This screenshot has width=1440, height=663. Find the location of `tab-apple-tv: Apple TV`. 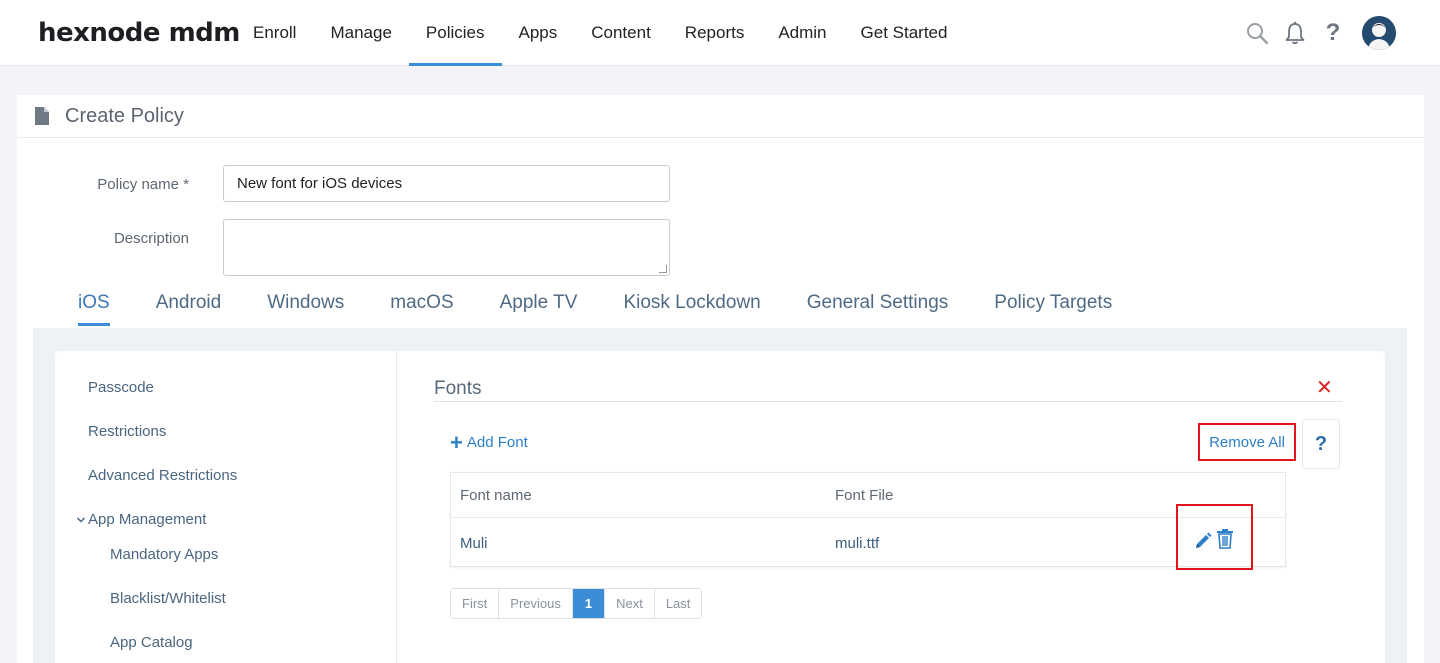

tab-apple-tv: Apple TV is located at coordinates (539, 310).